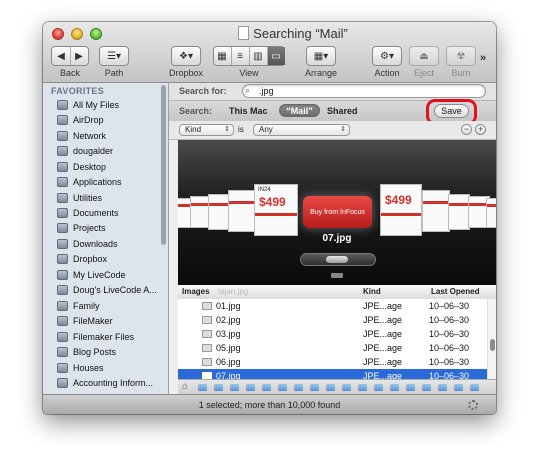  What do you see at coordinates (259, 56) in the screenshot?
I see `column-view-icon: ▥` at bounding box center [259, 56].